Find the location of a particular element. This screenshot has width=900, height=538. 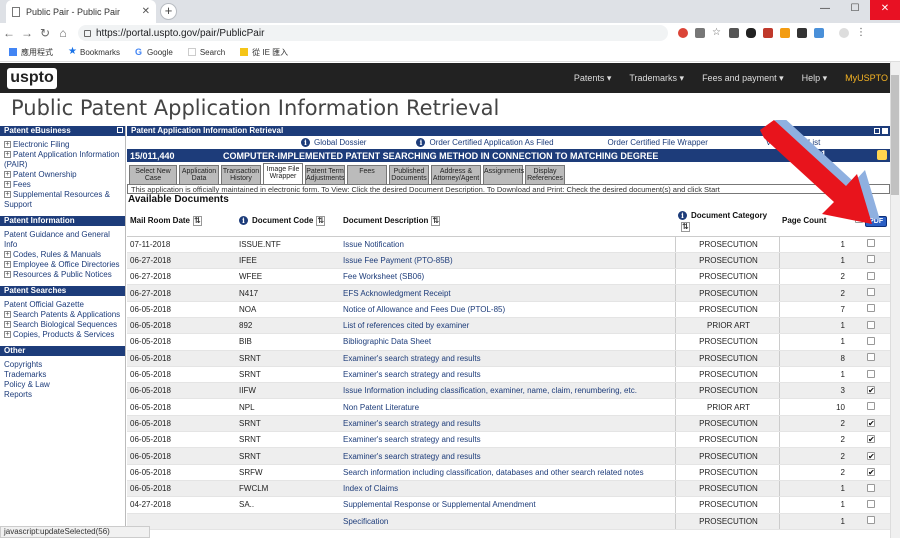

col-document-description: Document Description ⇅ is located at coordinates (507, 221).